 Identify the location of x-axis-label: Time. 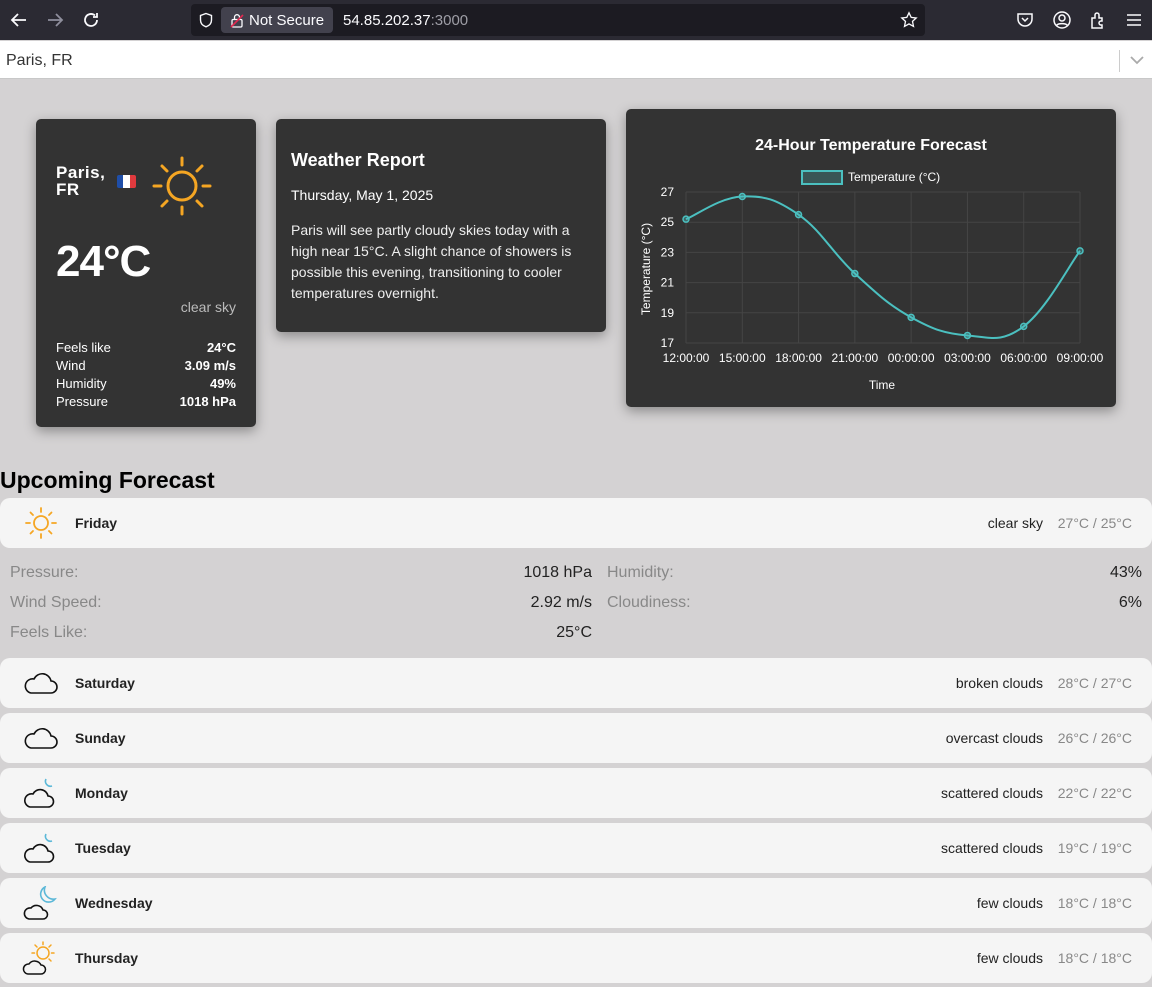
(882, 385).